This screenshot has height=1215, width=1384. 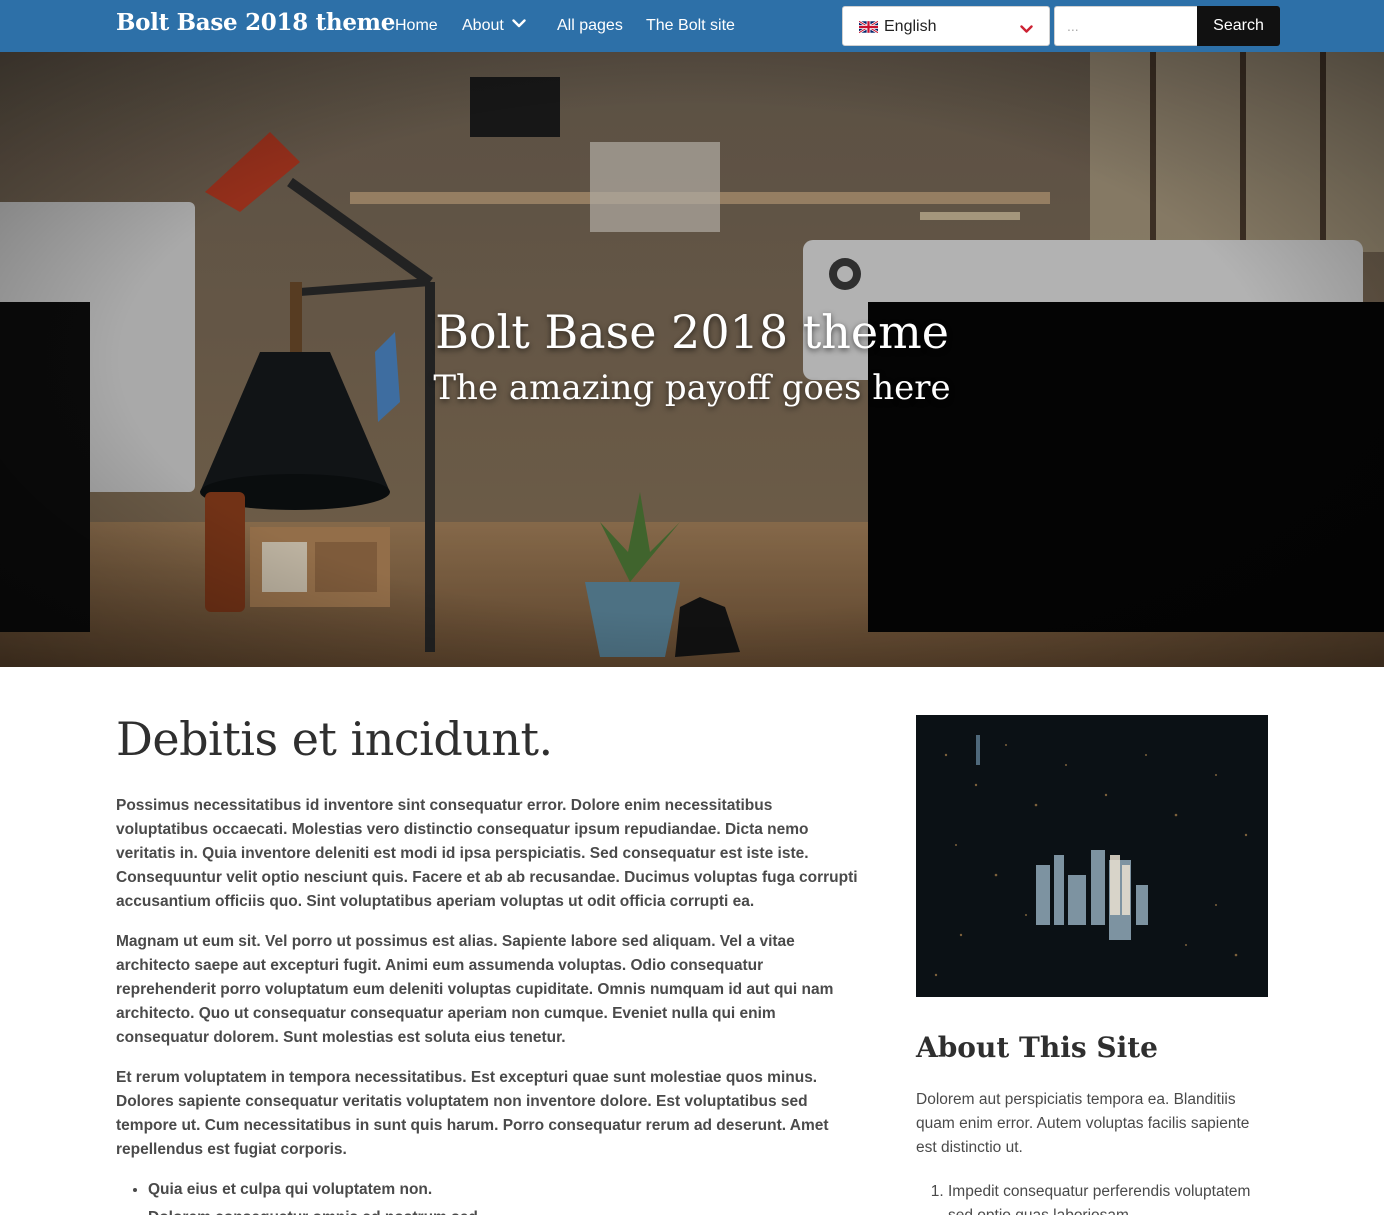 What do you see at coordinates (692, 332) in the screenshot?
I see `hero-title: Bolt Base 2018 theme` at bounding box center [692, 332].